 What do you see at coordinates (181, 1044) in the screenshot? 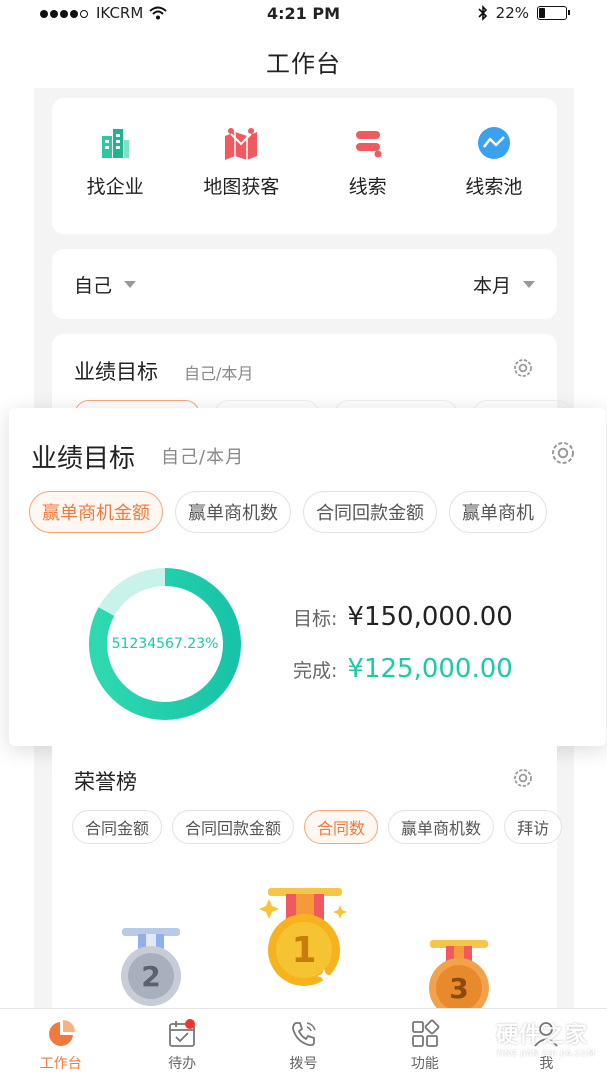
I see `tab-todo: 待办` at bounding box center [181, 1044].